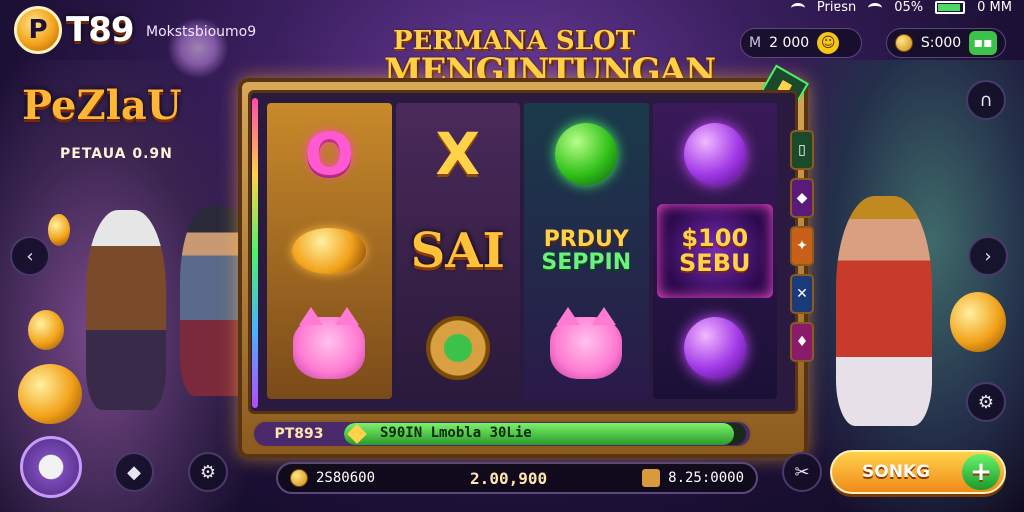 This screenshot has width=1024, height=512. I want to click on level-label: M, so click(755, 43).